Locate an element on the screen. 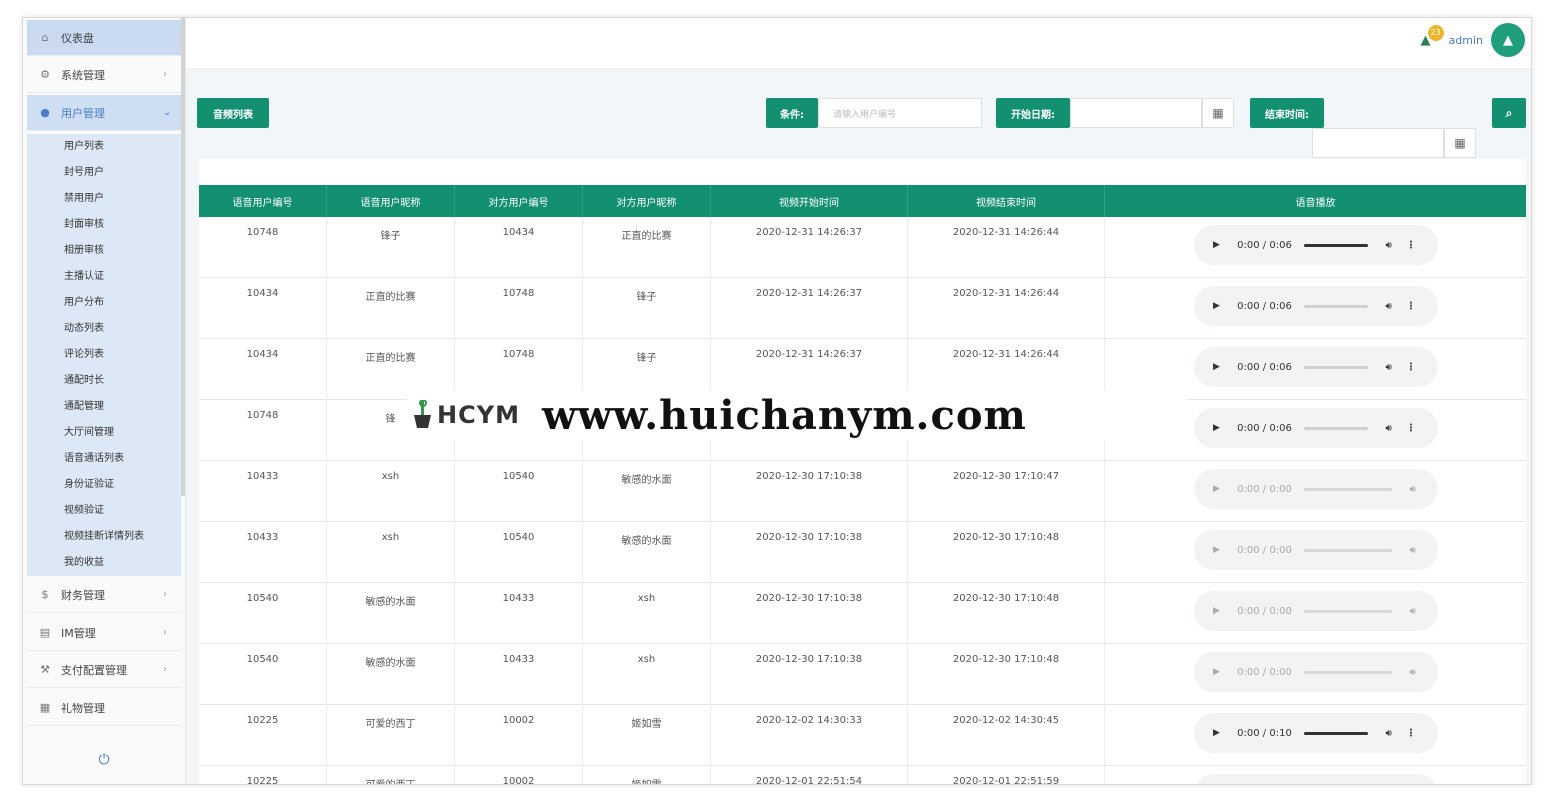 The image size is (1546, 799). sidebar-item-dashboard: ⌂ 仪表盘 is located at coordinates (104, 38).